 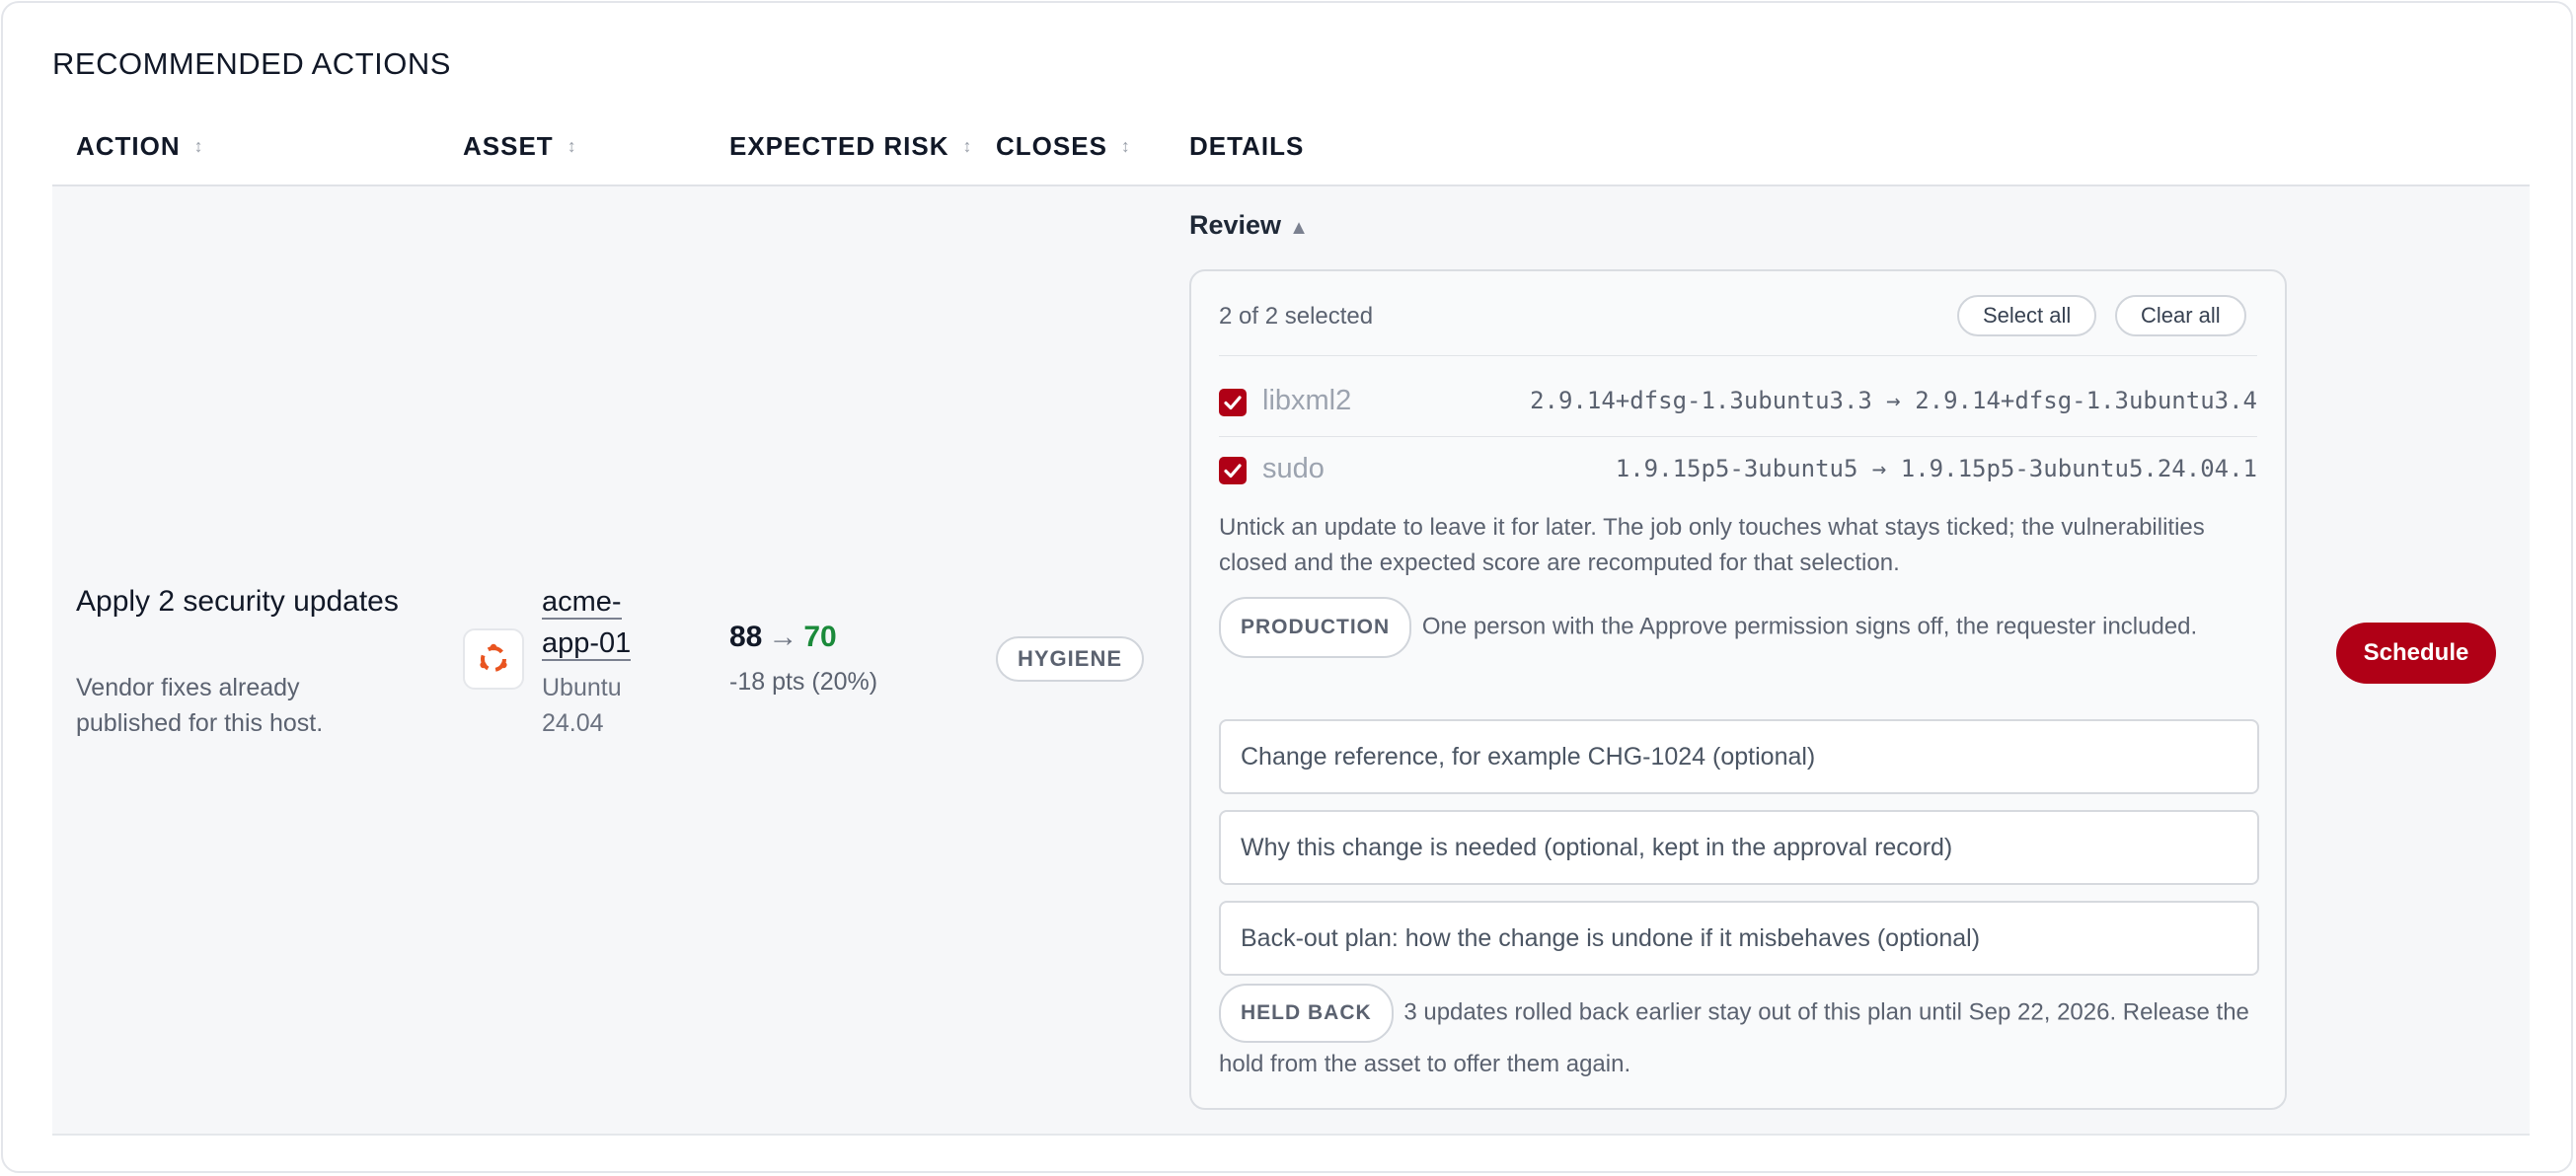 I want to click on column-header-closes: CLOSES ↕, so click(x=1063, y=146).